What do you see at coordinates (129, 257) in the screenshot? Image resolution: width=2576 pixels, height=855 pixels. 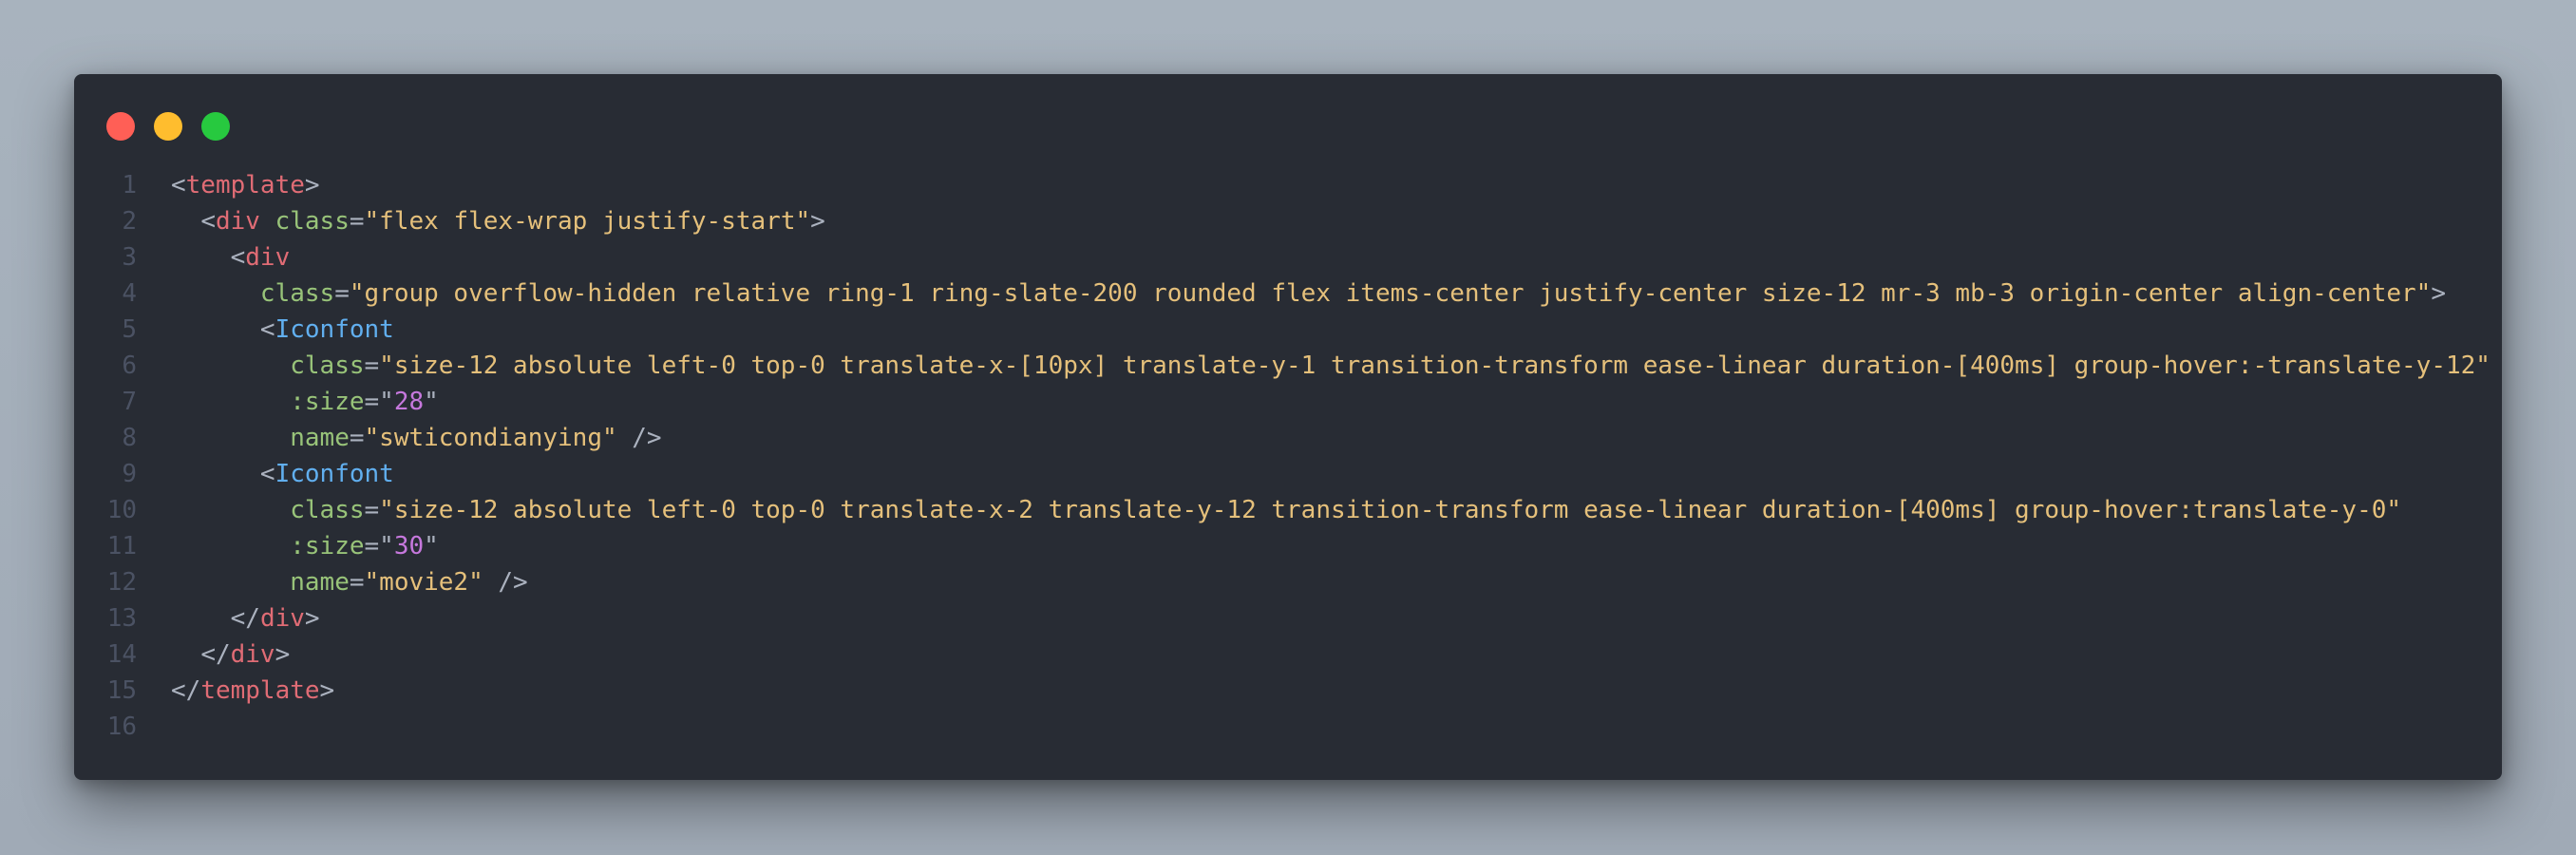 I see `line-number: 3` at bounding box center [129, 257].